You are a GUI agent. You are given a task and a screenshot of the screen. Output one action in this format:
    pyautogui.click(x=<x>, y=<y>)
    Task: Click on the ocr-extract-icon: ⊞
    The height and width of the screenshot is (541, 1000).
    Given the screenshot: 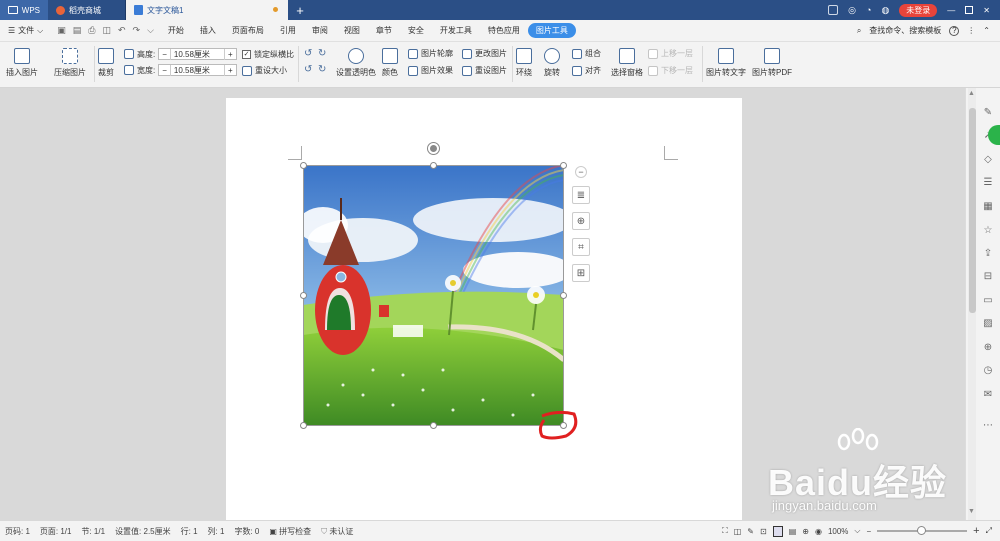 What is the action you would take?
    pyautogui.click(x=581, y=273)
    